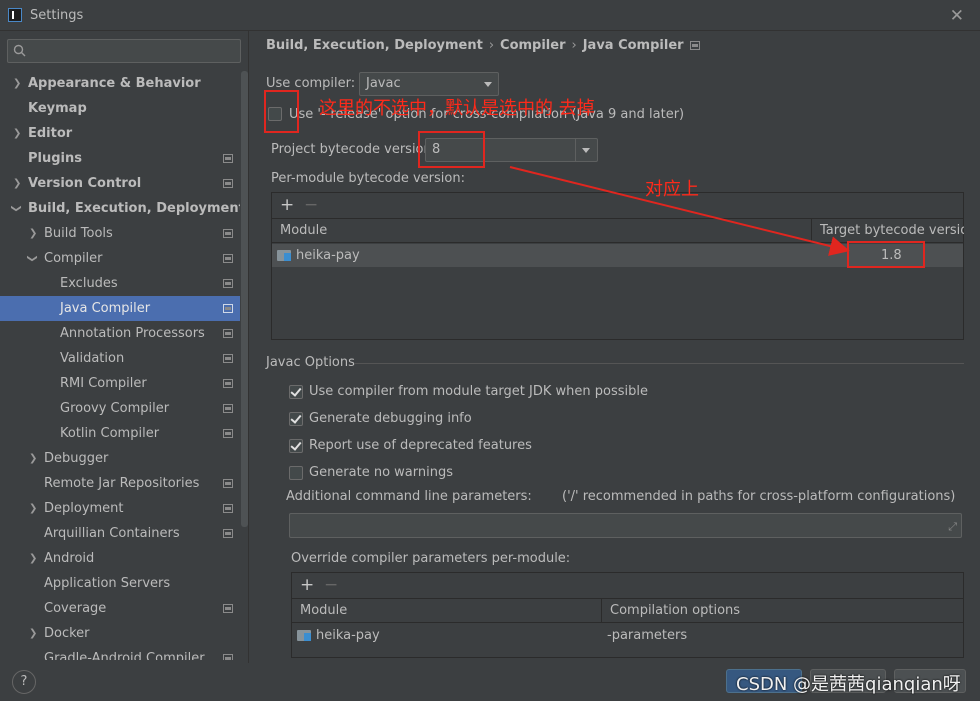 The width and height of the screenshot is (980, 701). What do you see at coordinates (679, 211) in the screenshot?
I see `annotation-arrow` at bounding box center [679, 211].